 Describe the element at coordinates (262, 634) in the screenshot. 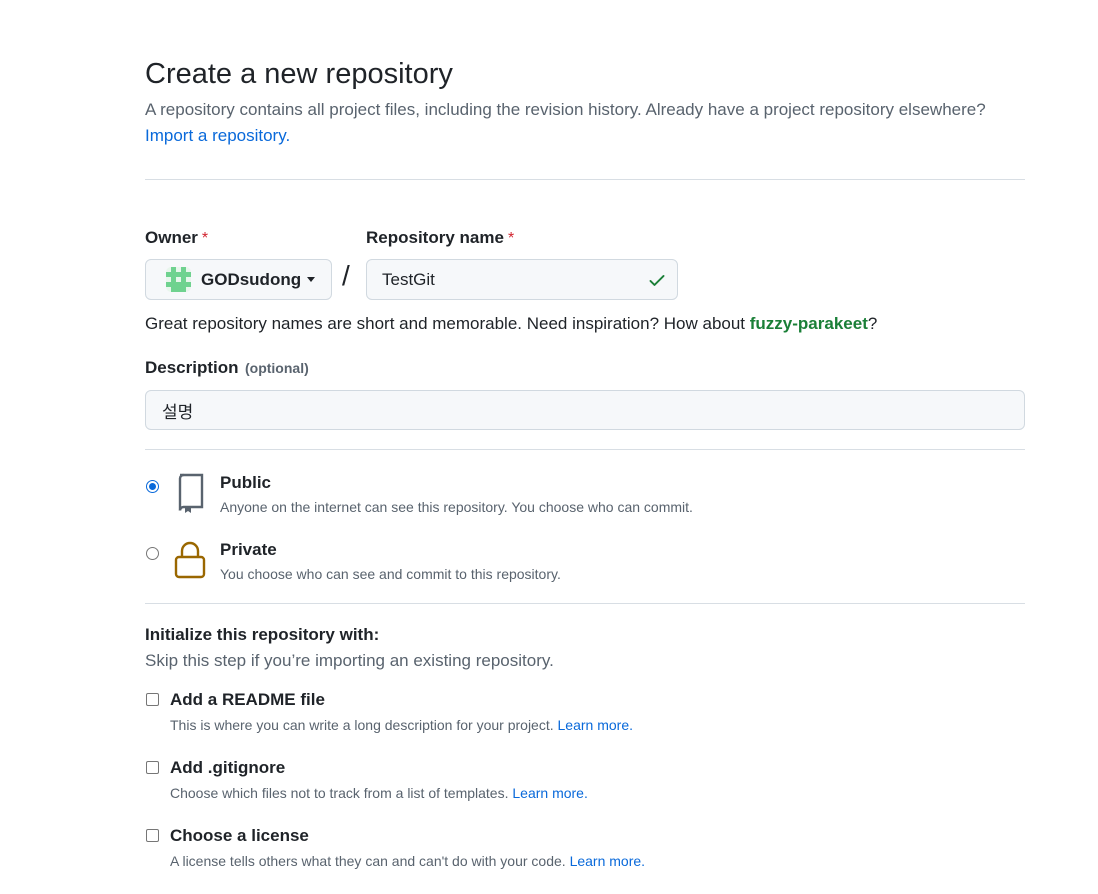

I see `initialize-title: Initialize this repository with:` at that location.